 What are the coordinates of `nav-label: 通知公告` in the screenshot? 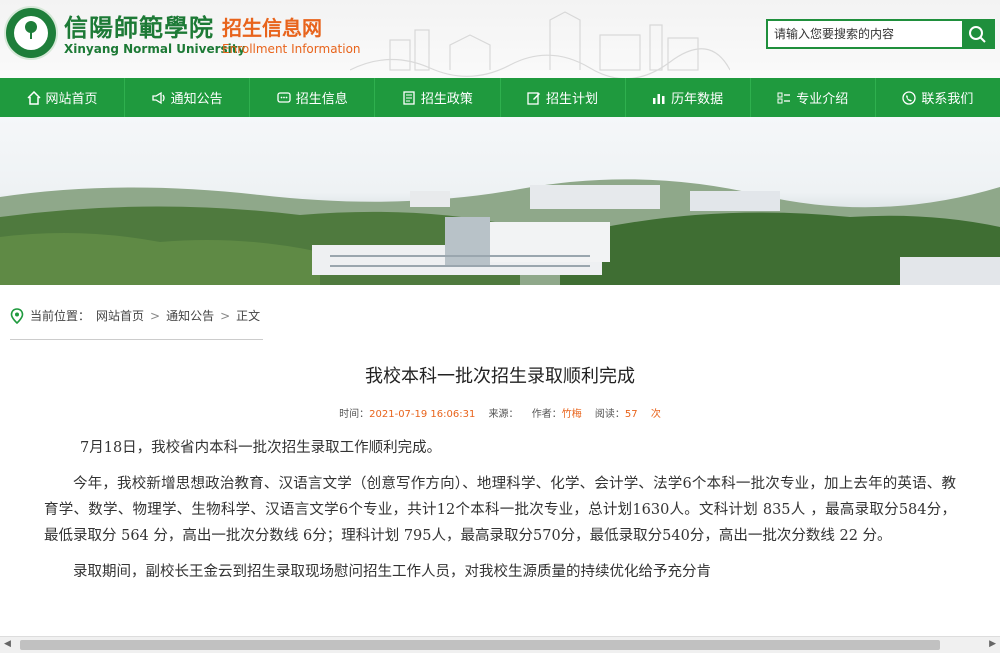 It's located at (196, 99).